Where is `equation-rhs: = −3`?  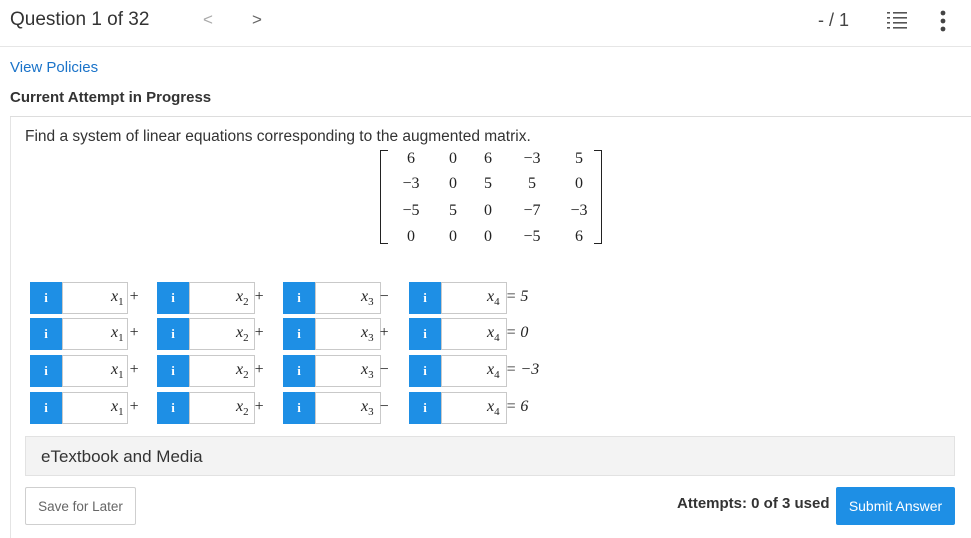
equation-rhs: = −3 is located at coordinates (522, 369).